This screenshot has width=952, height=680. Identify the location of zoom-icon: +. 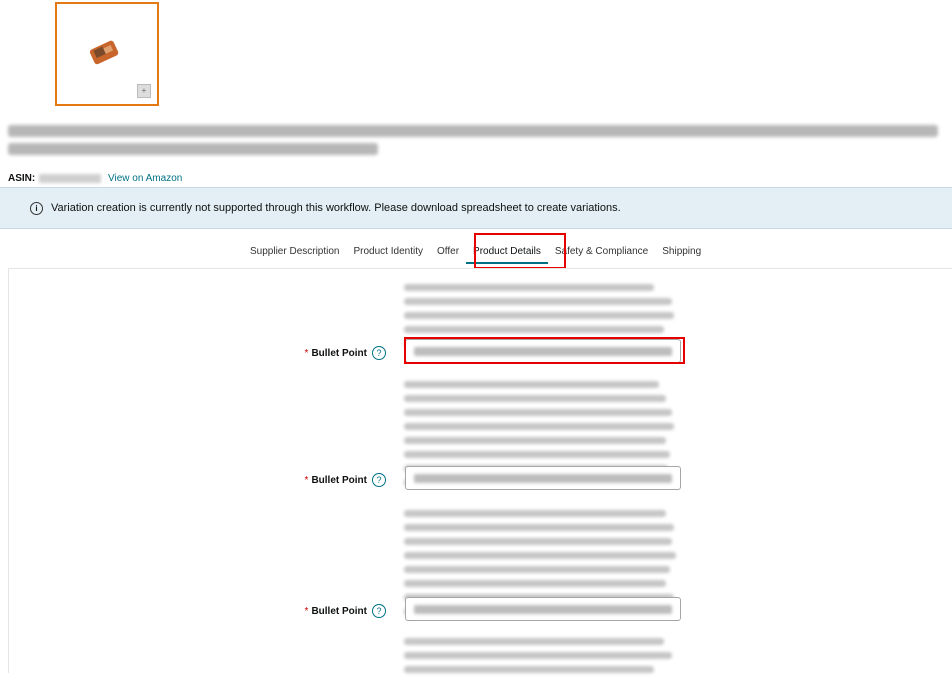
(144, 91).